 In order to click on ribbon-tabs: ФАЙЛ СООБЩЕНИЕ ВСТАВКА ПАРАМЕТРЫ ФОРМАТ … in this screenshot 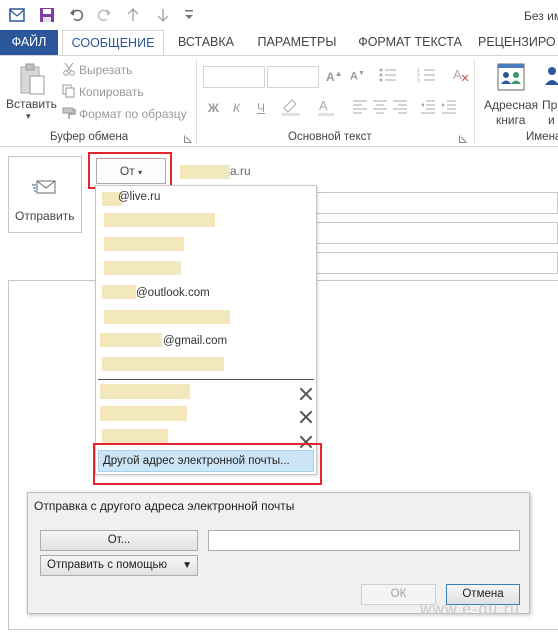, I will do `click(279, 43)`.